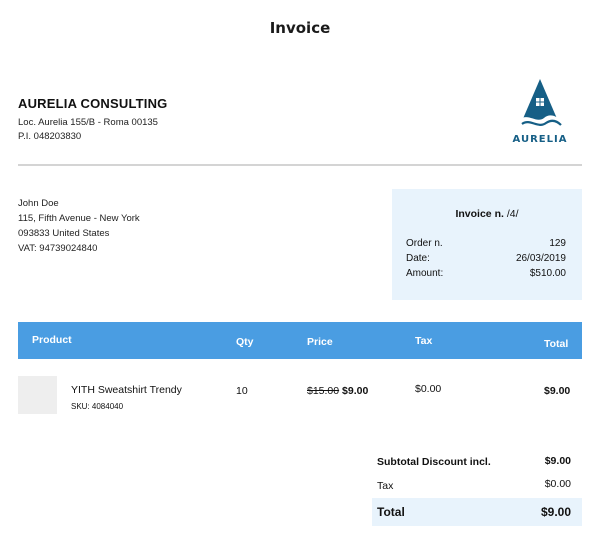  Describe the element at coordinates (418, 258) in the screenshot. I see `date-label: Date:` at that location.